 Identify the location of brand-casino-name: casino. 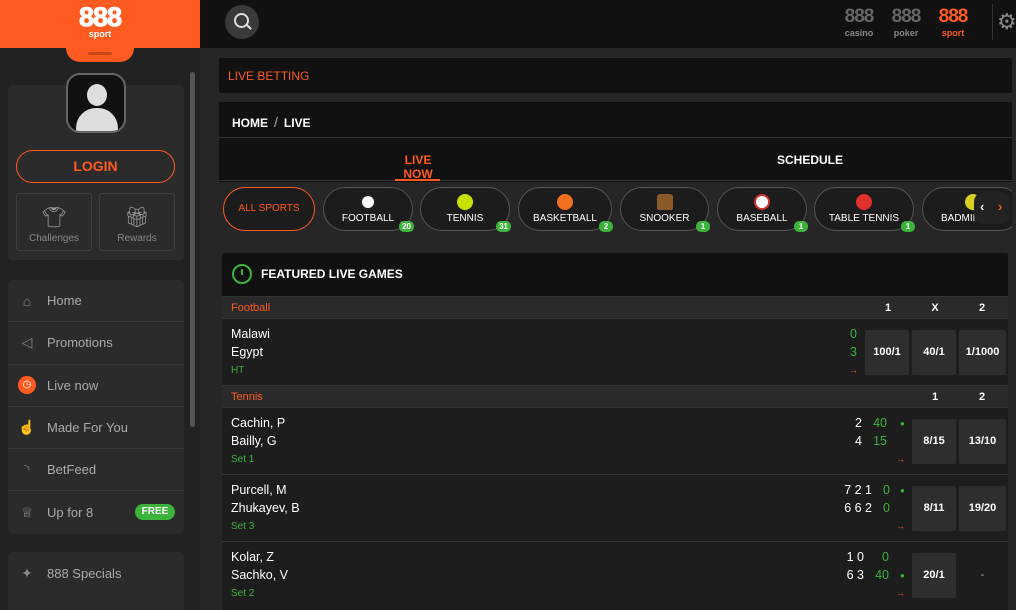
(859, 33).